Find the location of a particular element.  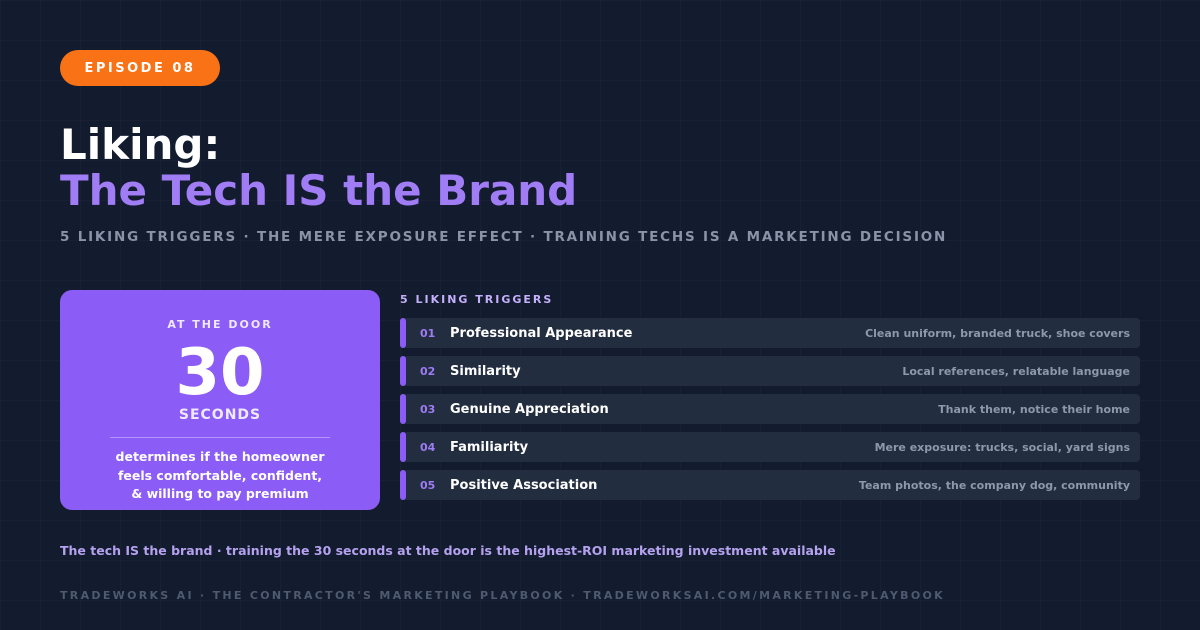

page-title-line1: Liking: is located at coordinates (140, 144).